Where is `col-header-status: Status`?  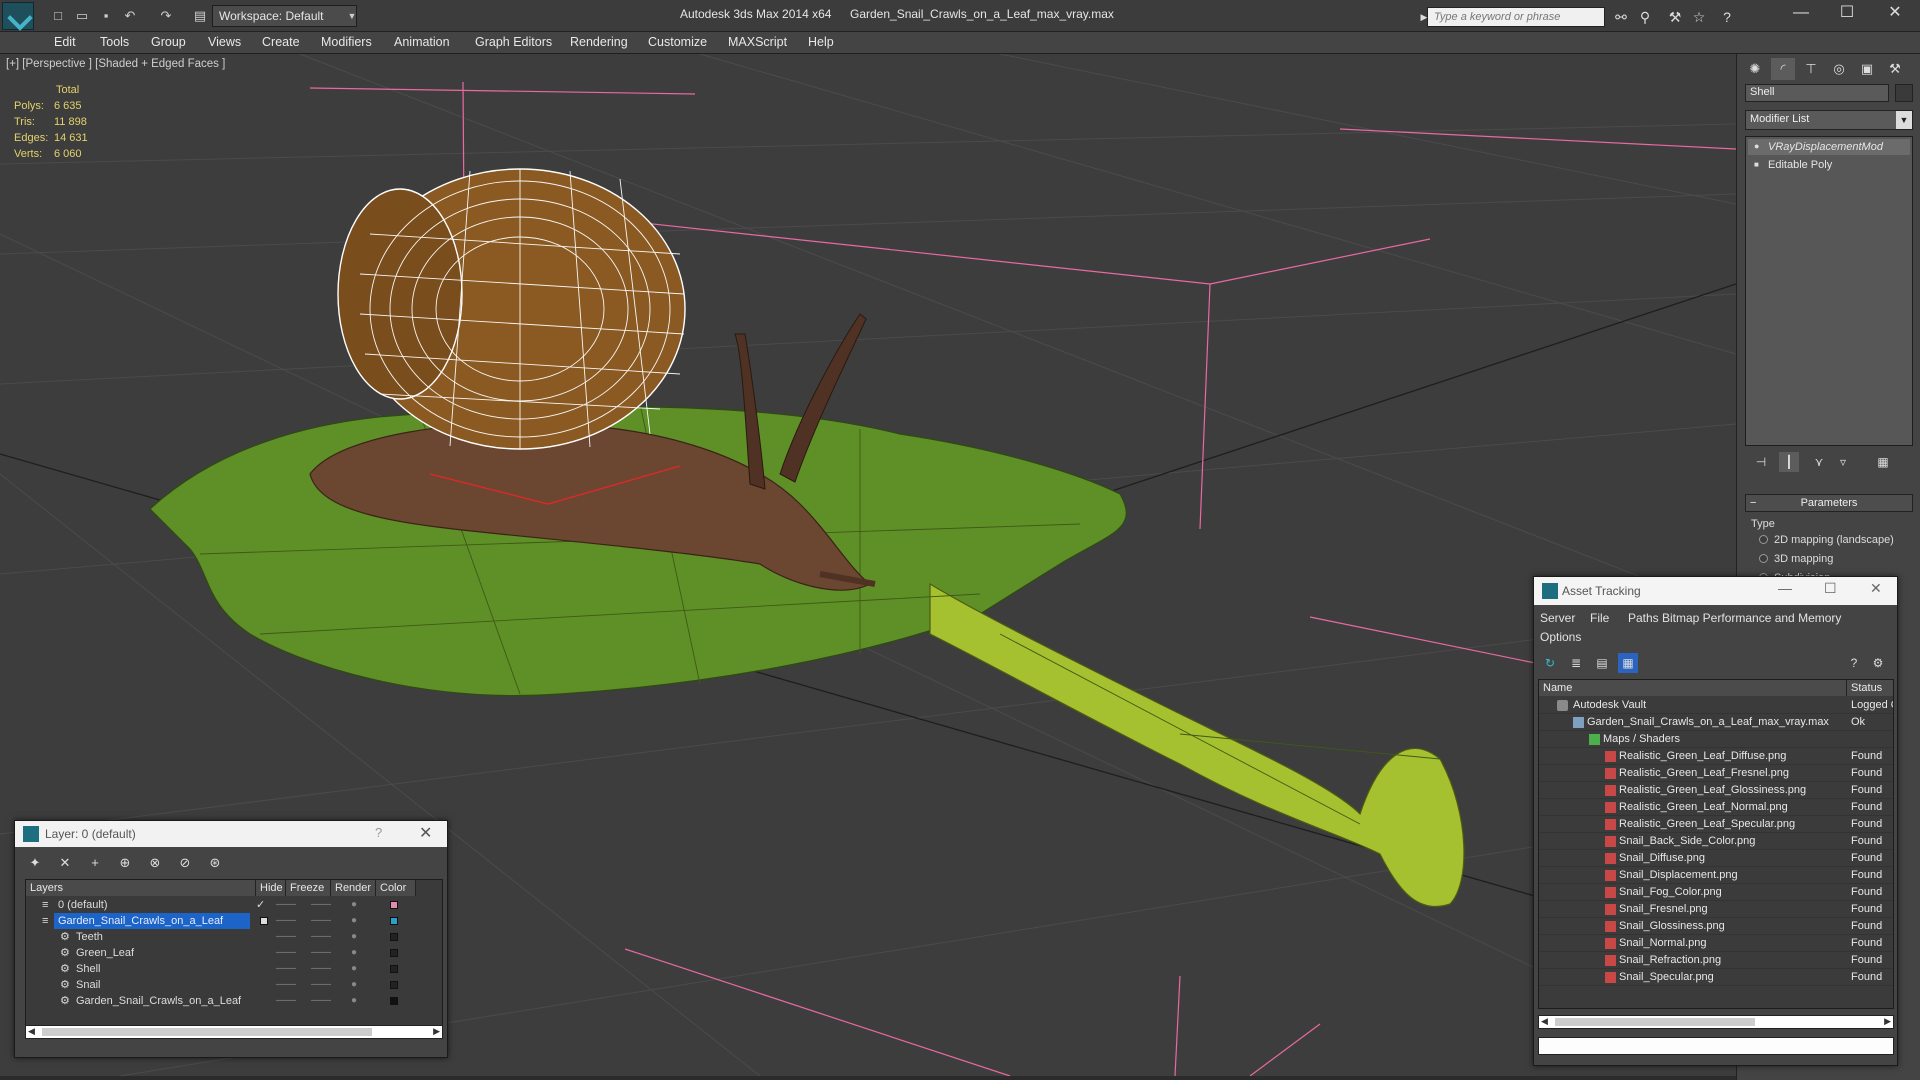
col-header-status: Status is located at coordinates (1870, 688).